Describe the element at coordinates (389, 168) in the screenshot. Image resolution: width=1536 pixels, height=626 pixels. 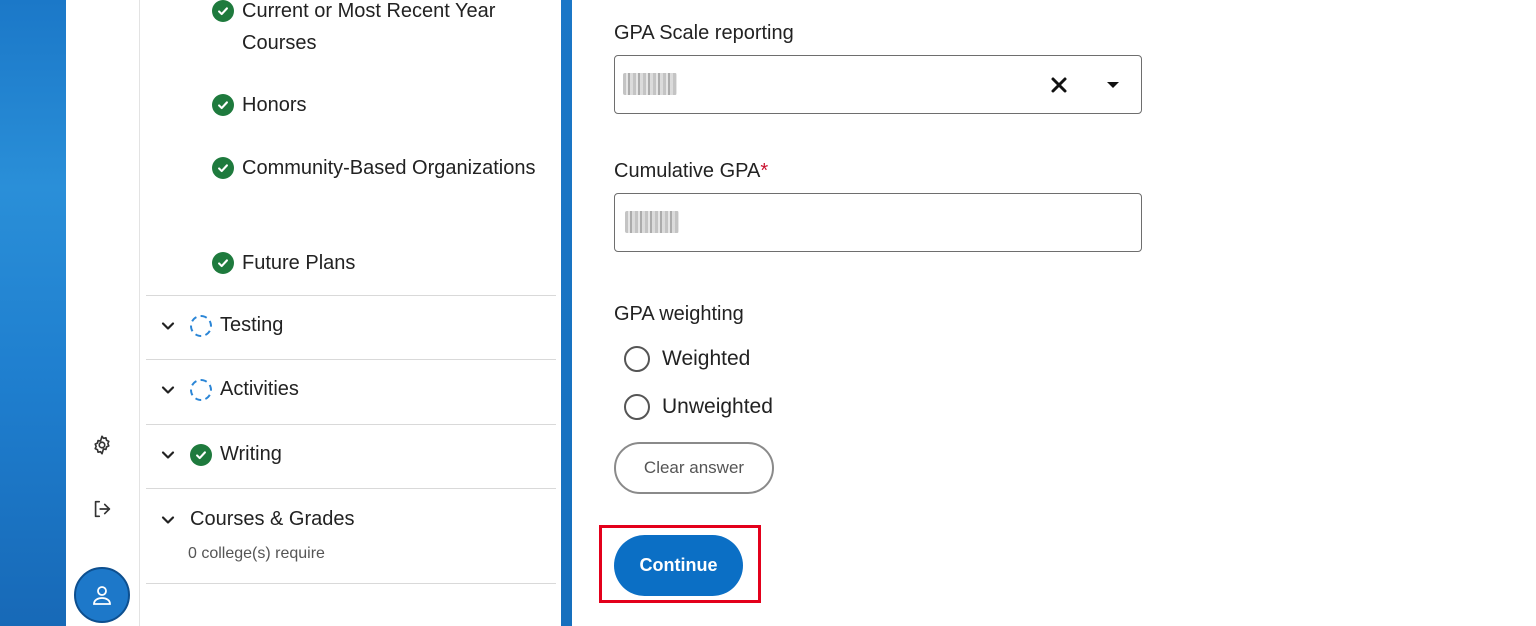
I see `nav-item-label: Community-Based Organizations` at that location.